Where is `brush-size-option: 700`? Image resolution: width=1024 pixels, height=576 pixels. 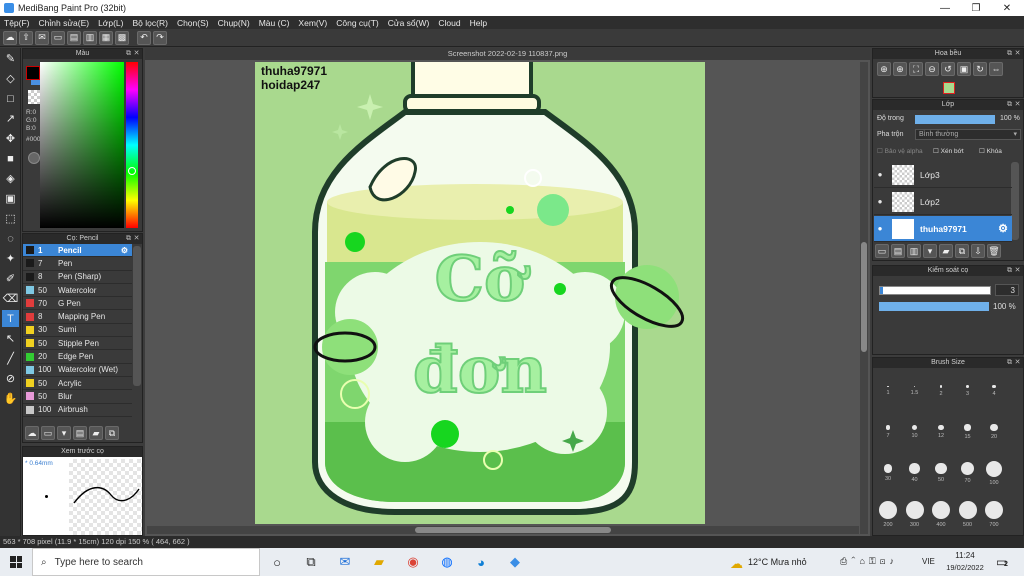
brush-size-option: 700 is located at coordinates (994, 514).